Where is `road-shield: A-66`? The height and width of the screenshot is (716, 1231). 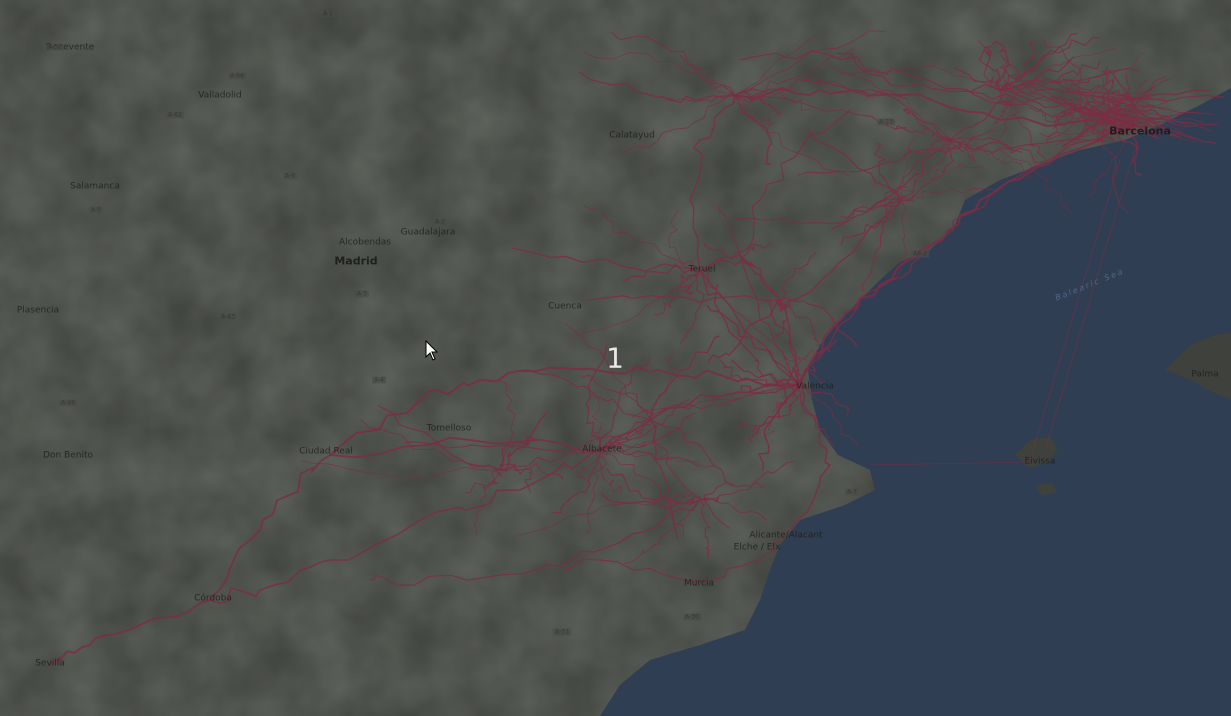
road-shield: A-66 is located at coordinates (237, 76).